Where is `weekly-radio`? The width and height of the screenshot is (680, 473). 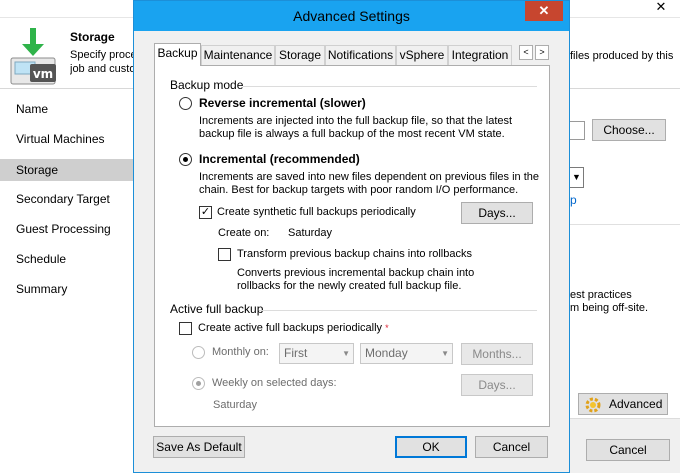
weekly-radio is located at coordinates (198, 383).